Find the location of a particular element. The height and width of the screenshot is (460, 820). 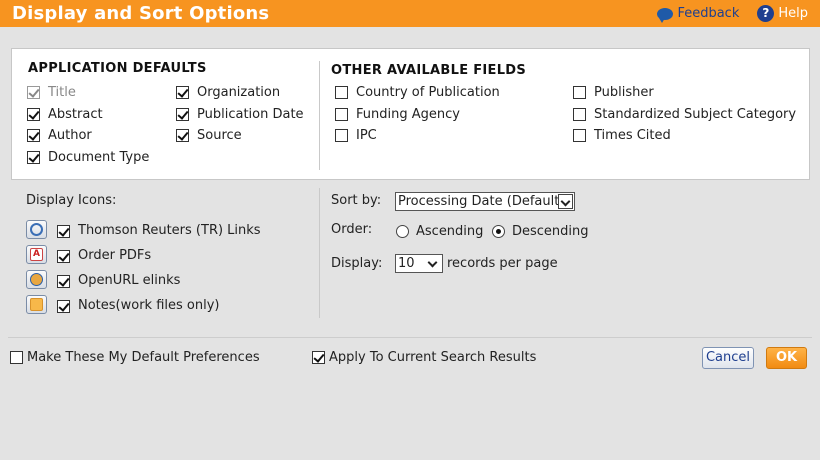

descending-radio is located at coordinates (498, 231).